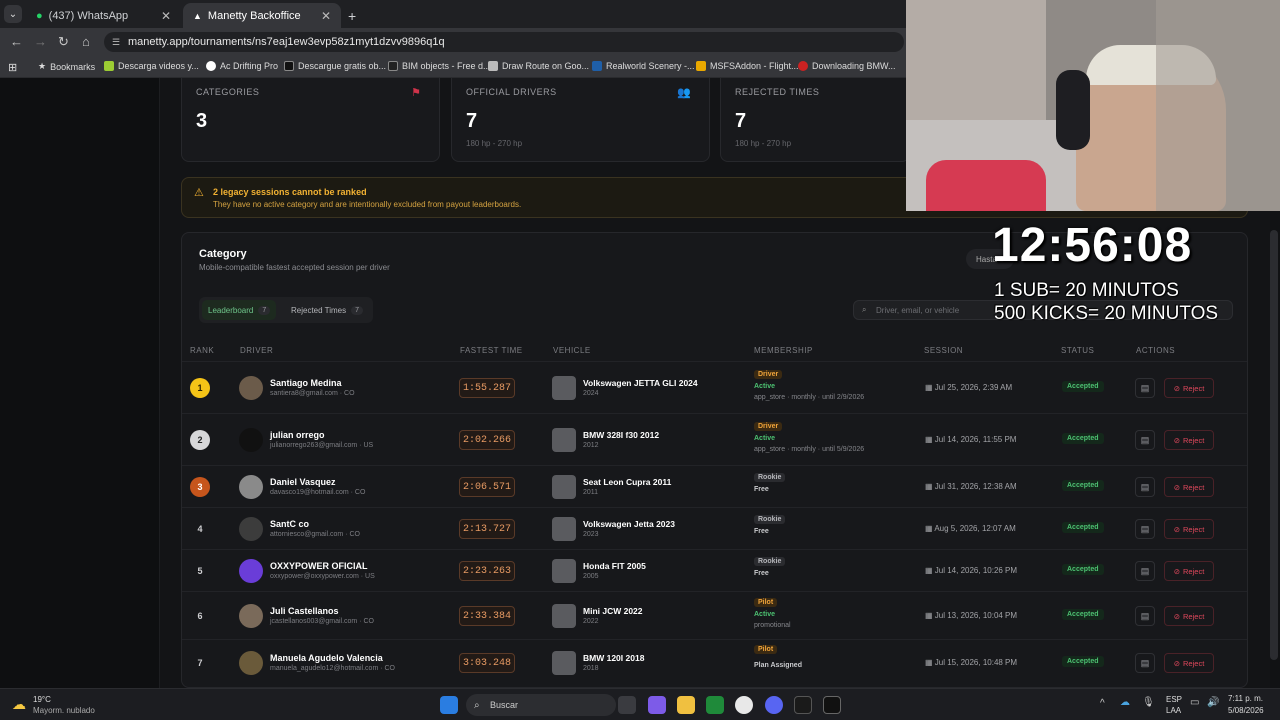  What do you see at coordinates (202, 121) in the screenshot?
I see `stat-value: 3` at bounding box center [202, 121].